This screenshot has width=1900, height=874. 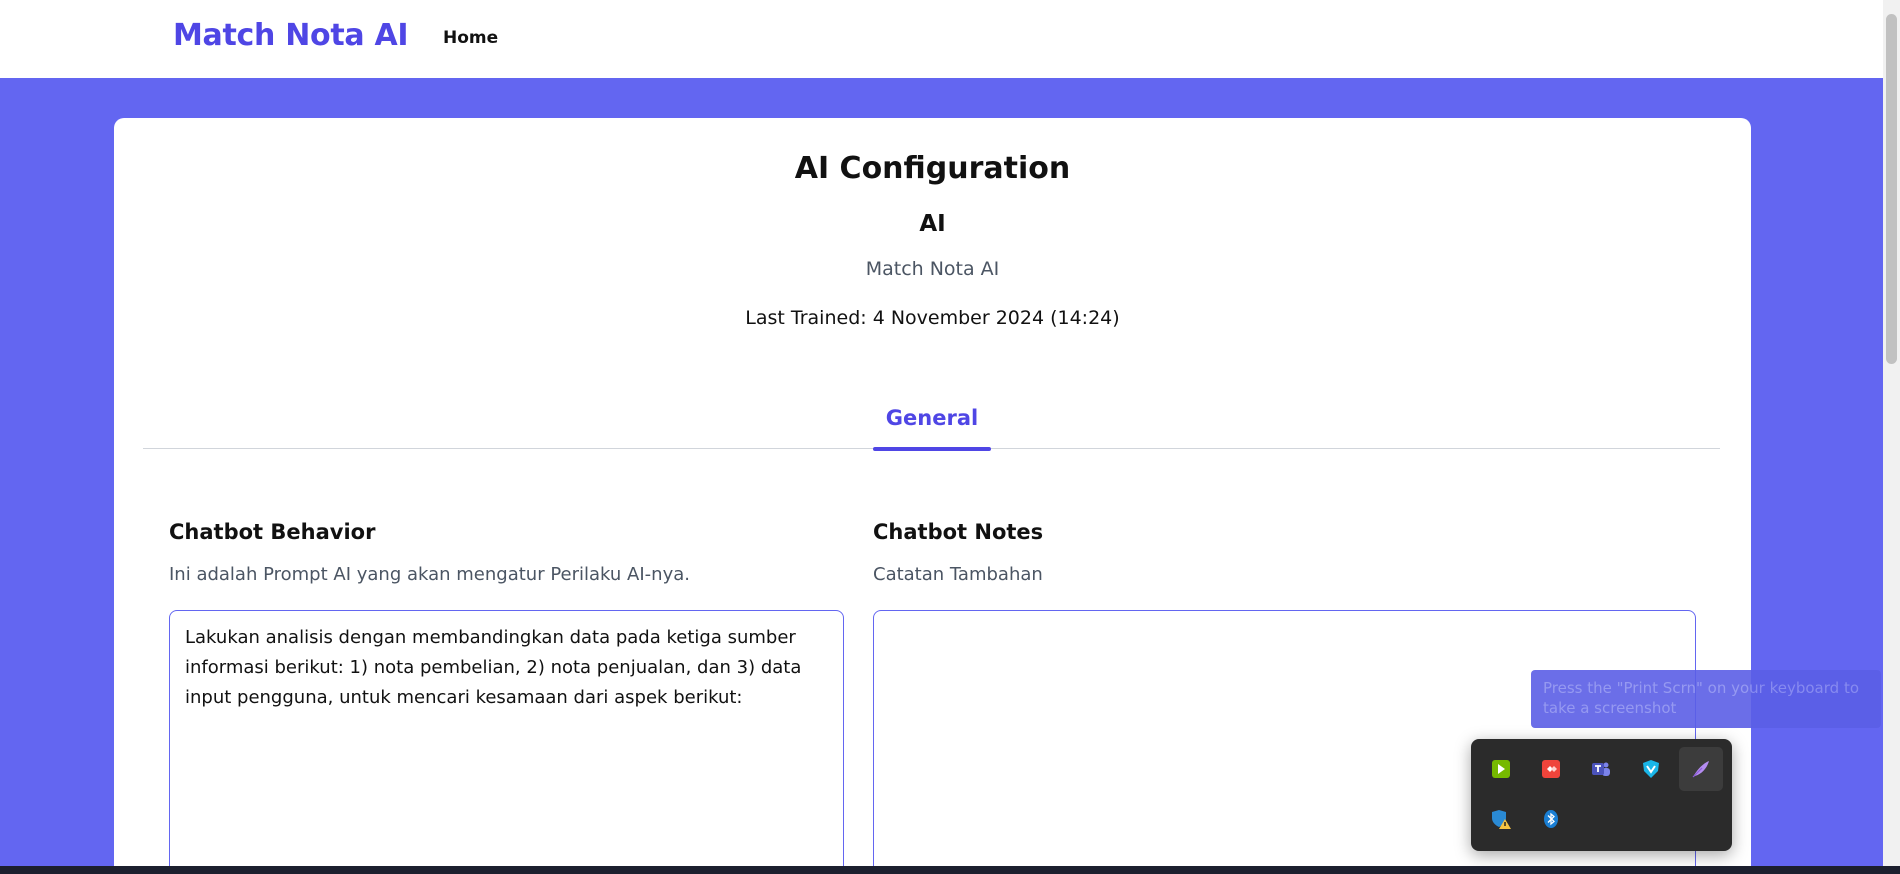 I want to click on tab-active-indicator, so click(x=932, y=449).